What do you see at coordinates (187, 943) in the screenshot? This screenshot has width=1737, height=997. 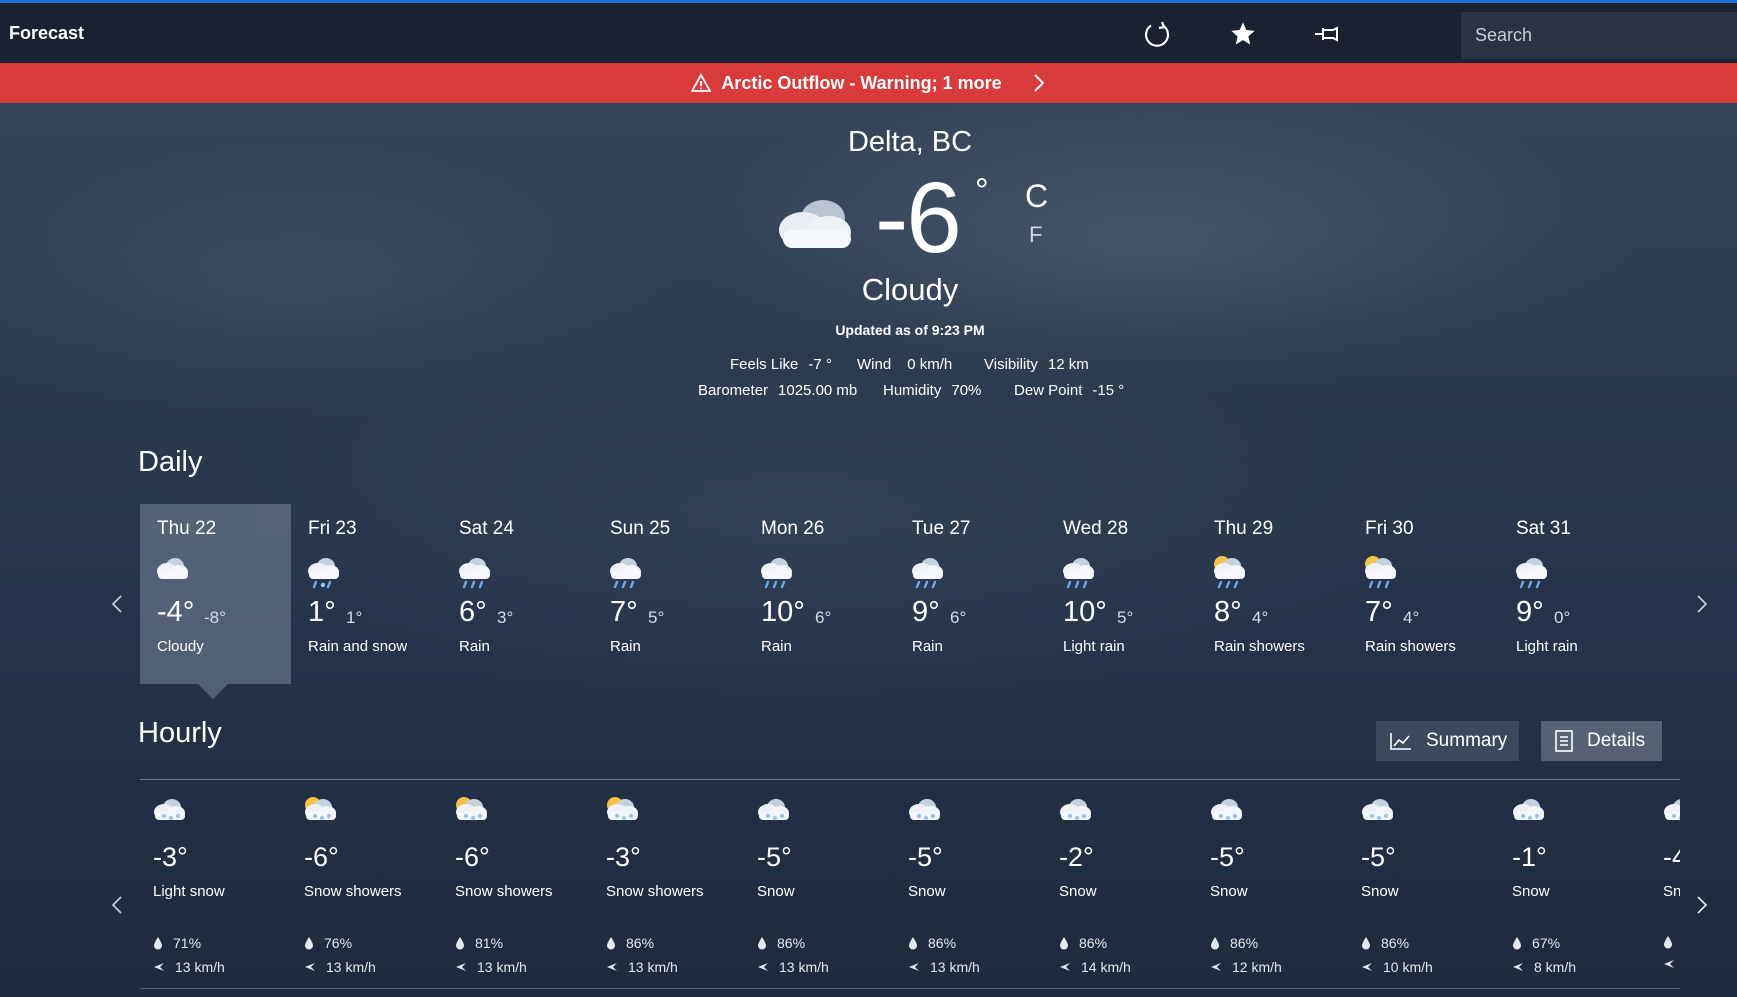 I see `hour-humidity: 71%` at bounding box center [187, 943].